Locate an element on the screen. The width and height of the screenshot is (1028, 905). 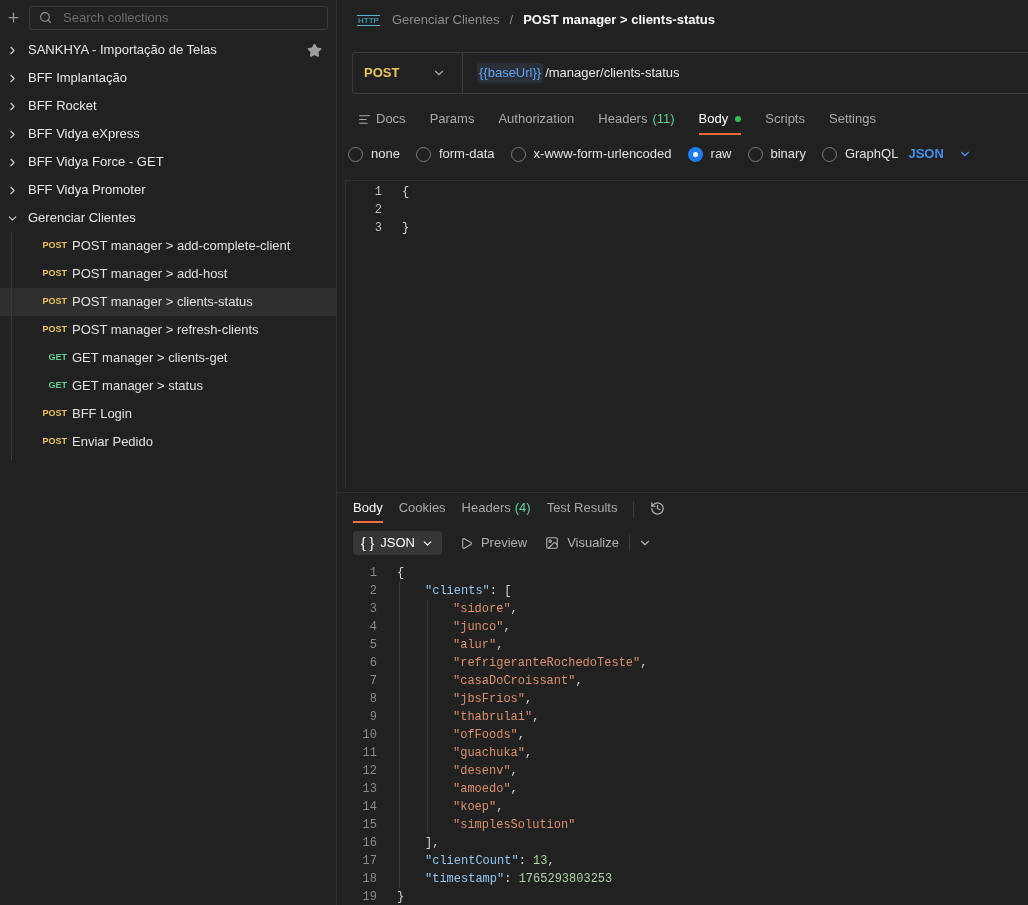
url-path: /manager/clients-status is located at coordinates (612, 73).